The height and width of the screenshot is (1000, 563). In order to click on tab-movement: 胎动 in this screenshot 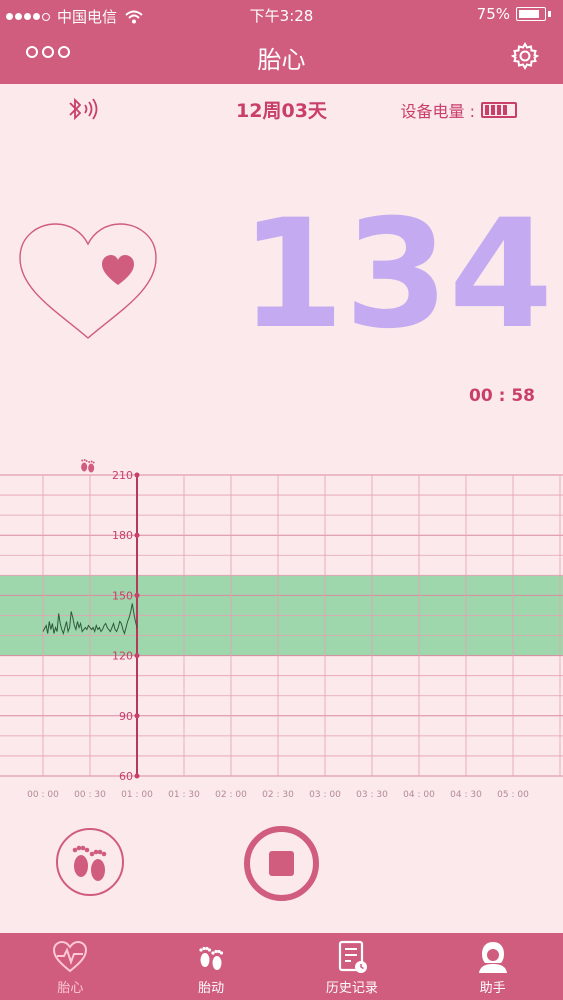, I will do `click(211, 966)`.